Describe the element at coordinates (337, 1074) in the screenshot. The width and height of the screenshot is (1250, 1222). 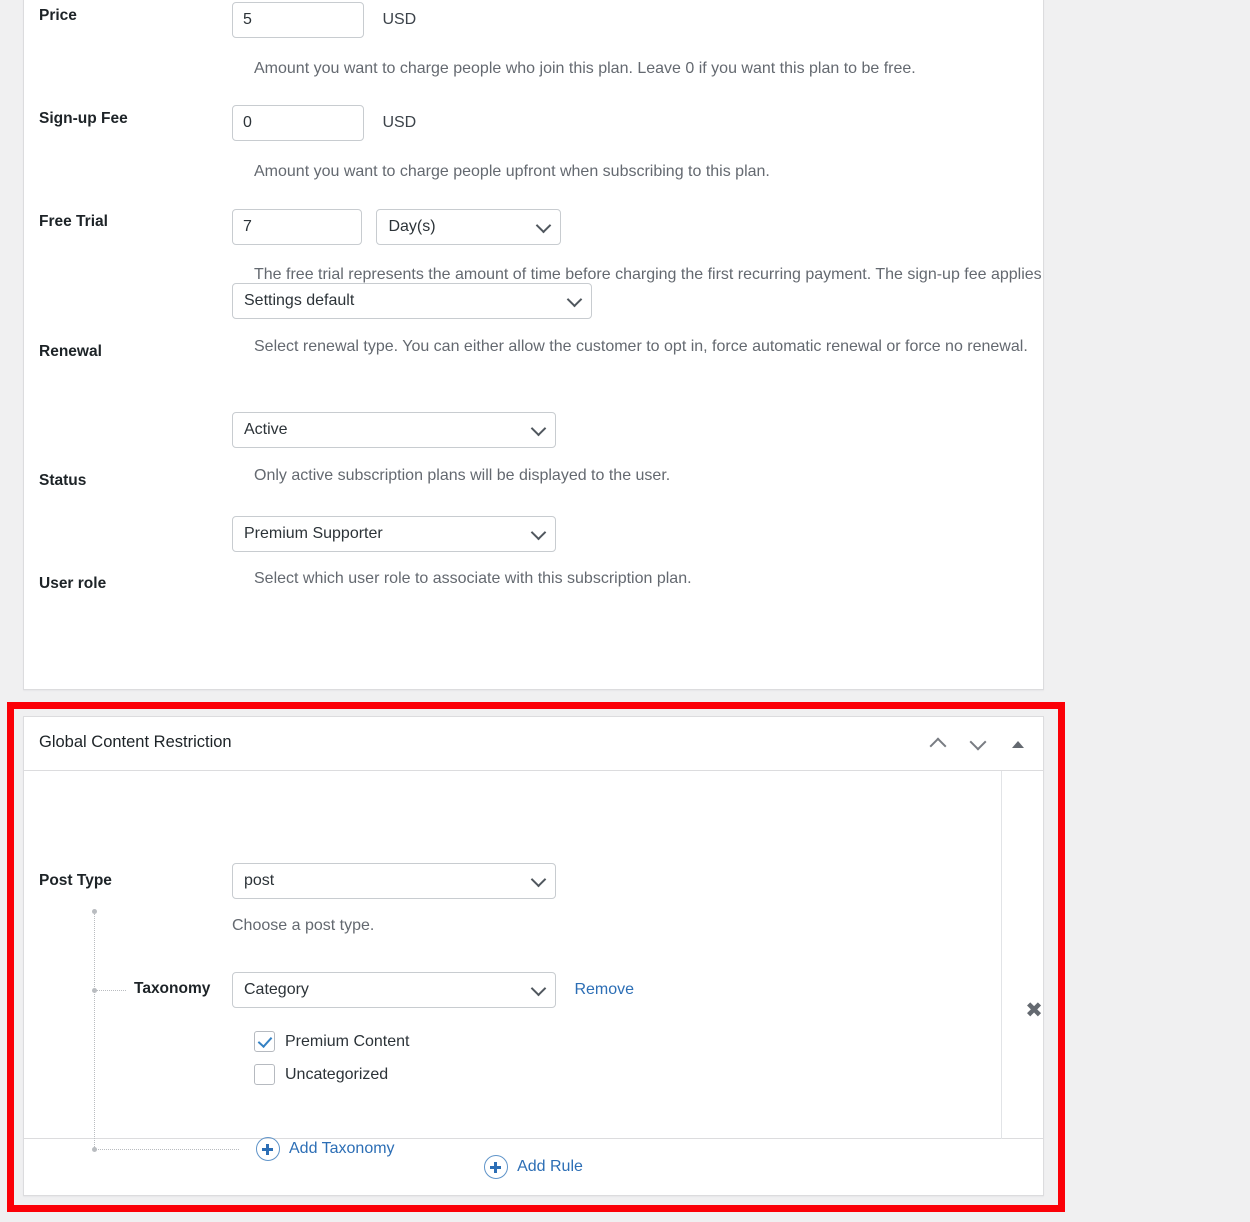
I see `term-label: Uncategorized` at that location.